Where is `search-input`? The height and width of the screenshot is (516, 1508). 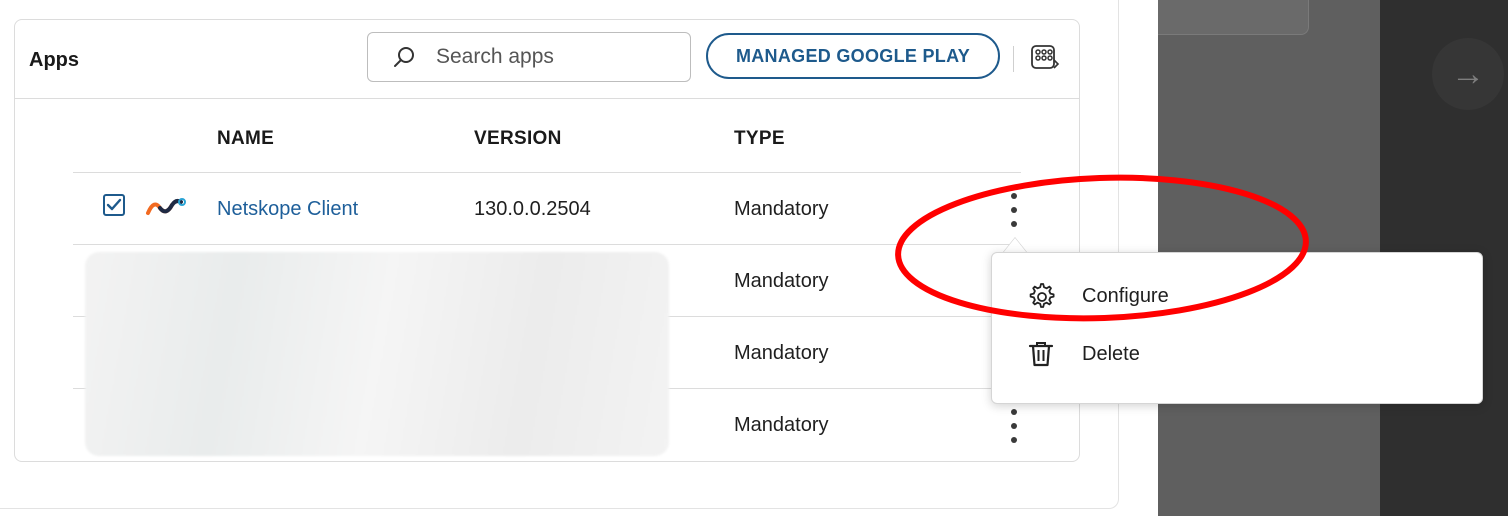 search-input is located at coordinates (551, 57).